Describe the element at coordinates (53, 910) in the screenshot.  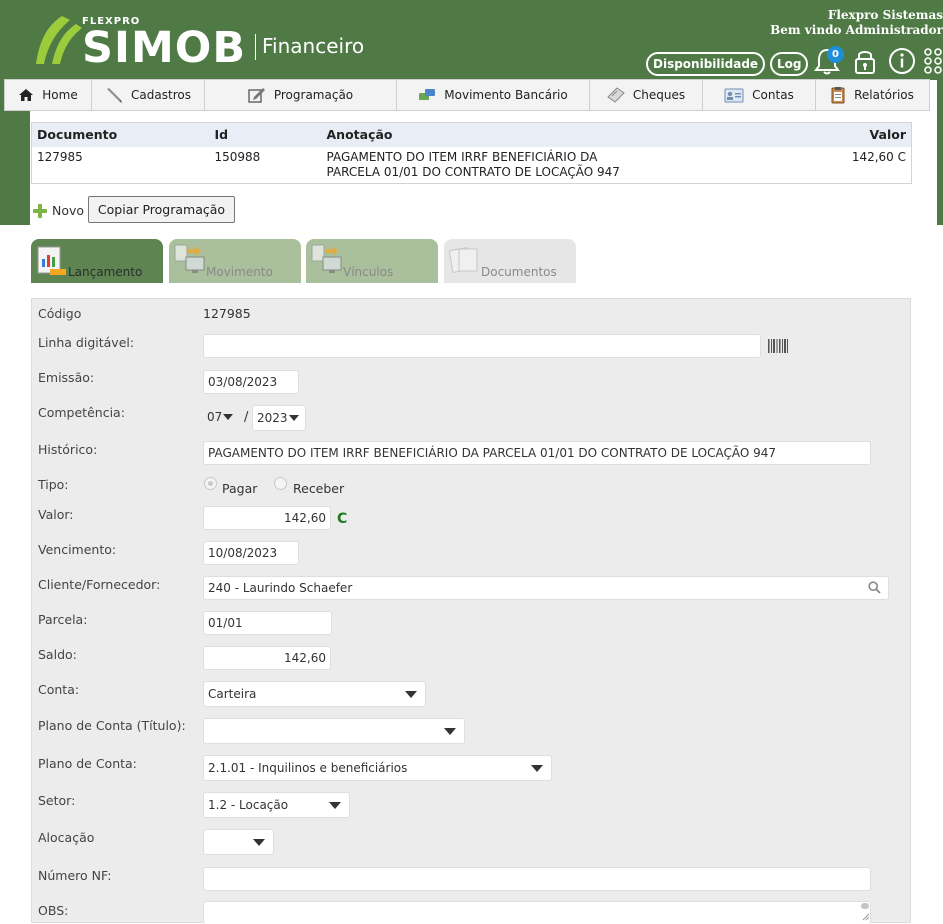
I see `obs-label: OBS:` at that location.